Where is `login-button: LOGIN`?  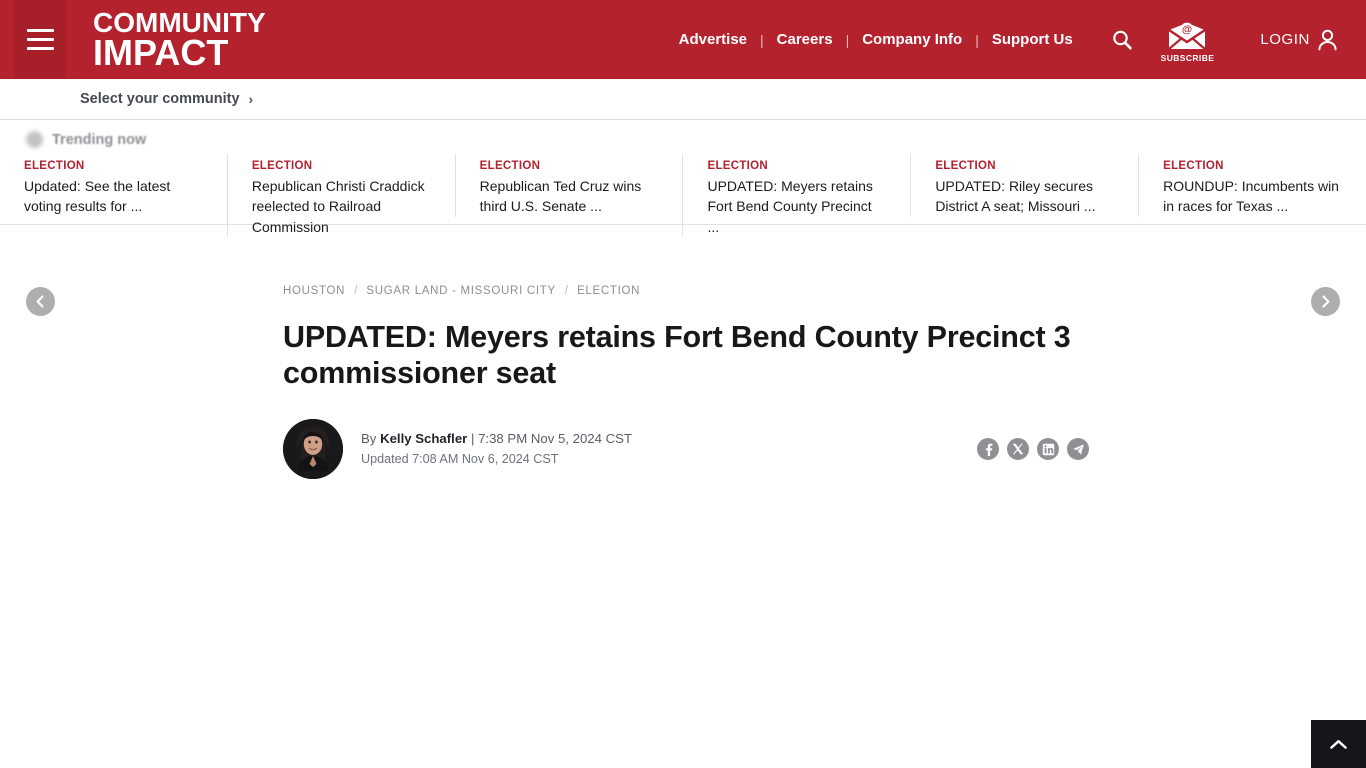 login-button: LOGIN is located at coordinates (1299, 40).